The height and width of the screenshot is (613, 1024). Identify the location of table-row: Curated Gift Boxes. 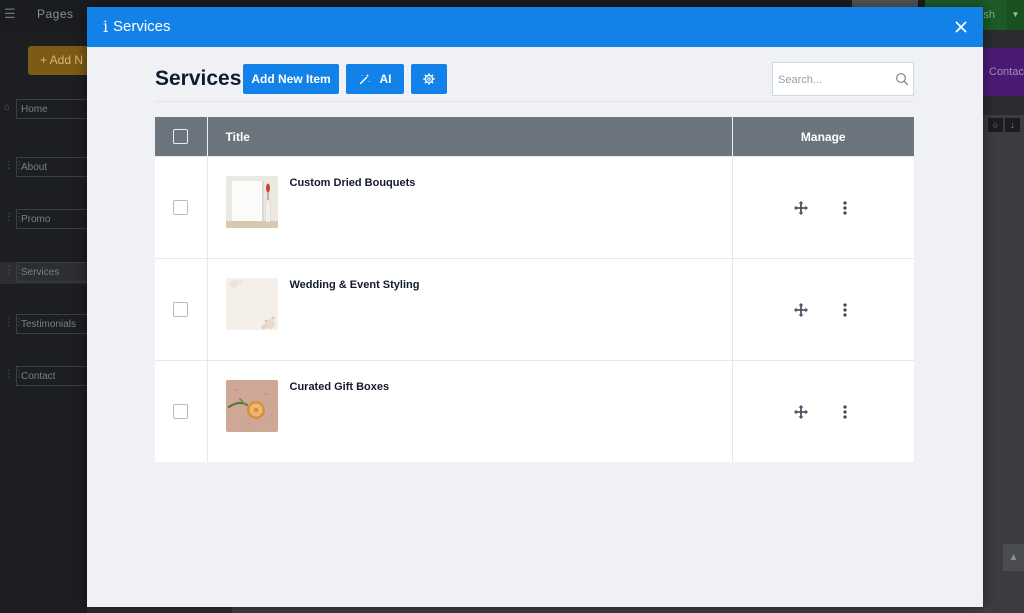
(534, 411).